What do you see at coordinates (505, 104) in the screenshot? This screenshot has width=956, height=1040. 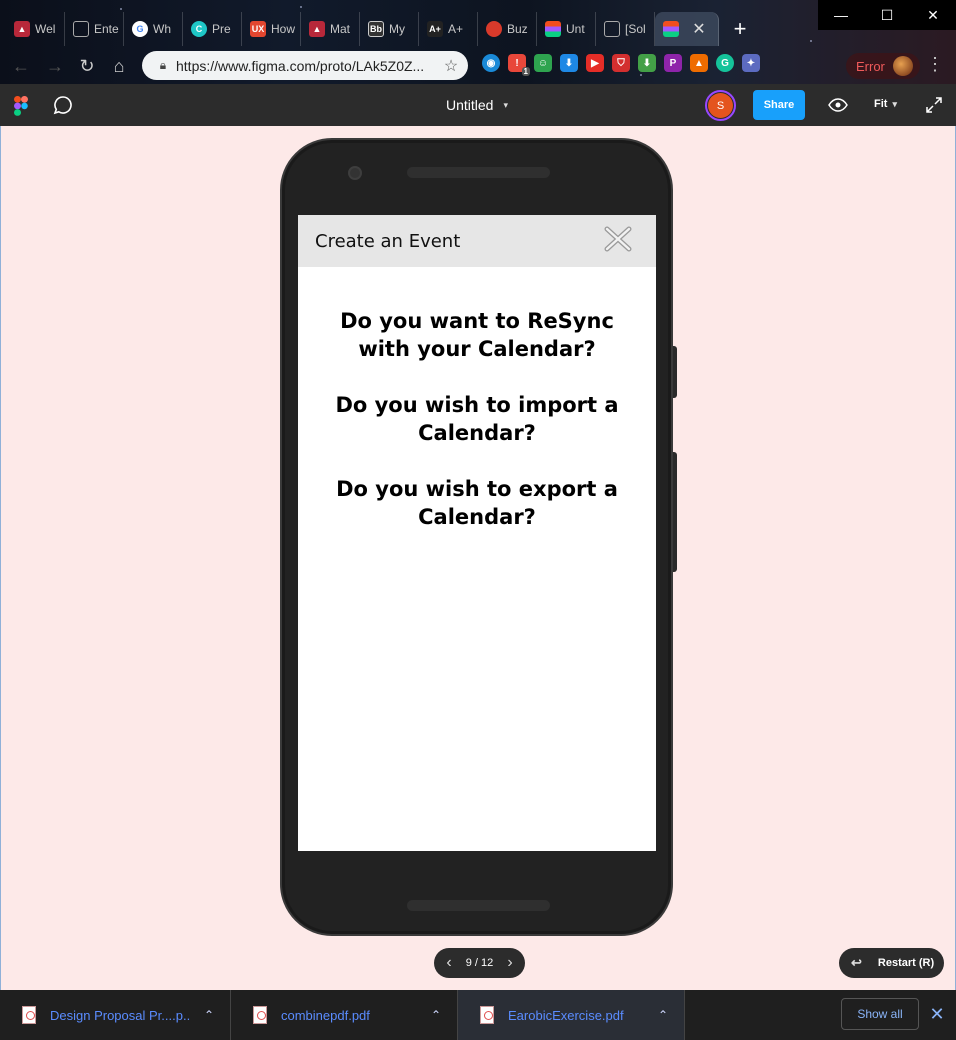 I see `chevron-down-icon: ▾` at bounding box center [505, 104].